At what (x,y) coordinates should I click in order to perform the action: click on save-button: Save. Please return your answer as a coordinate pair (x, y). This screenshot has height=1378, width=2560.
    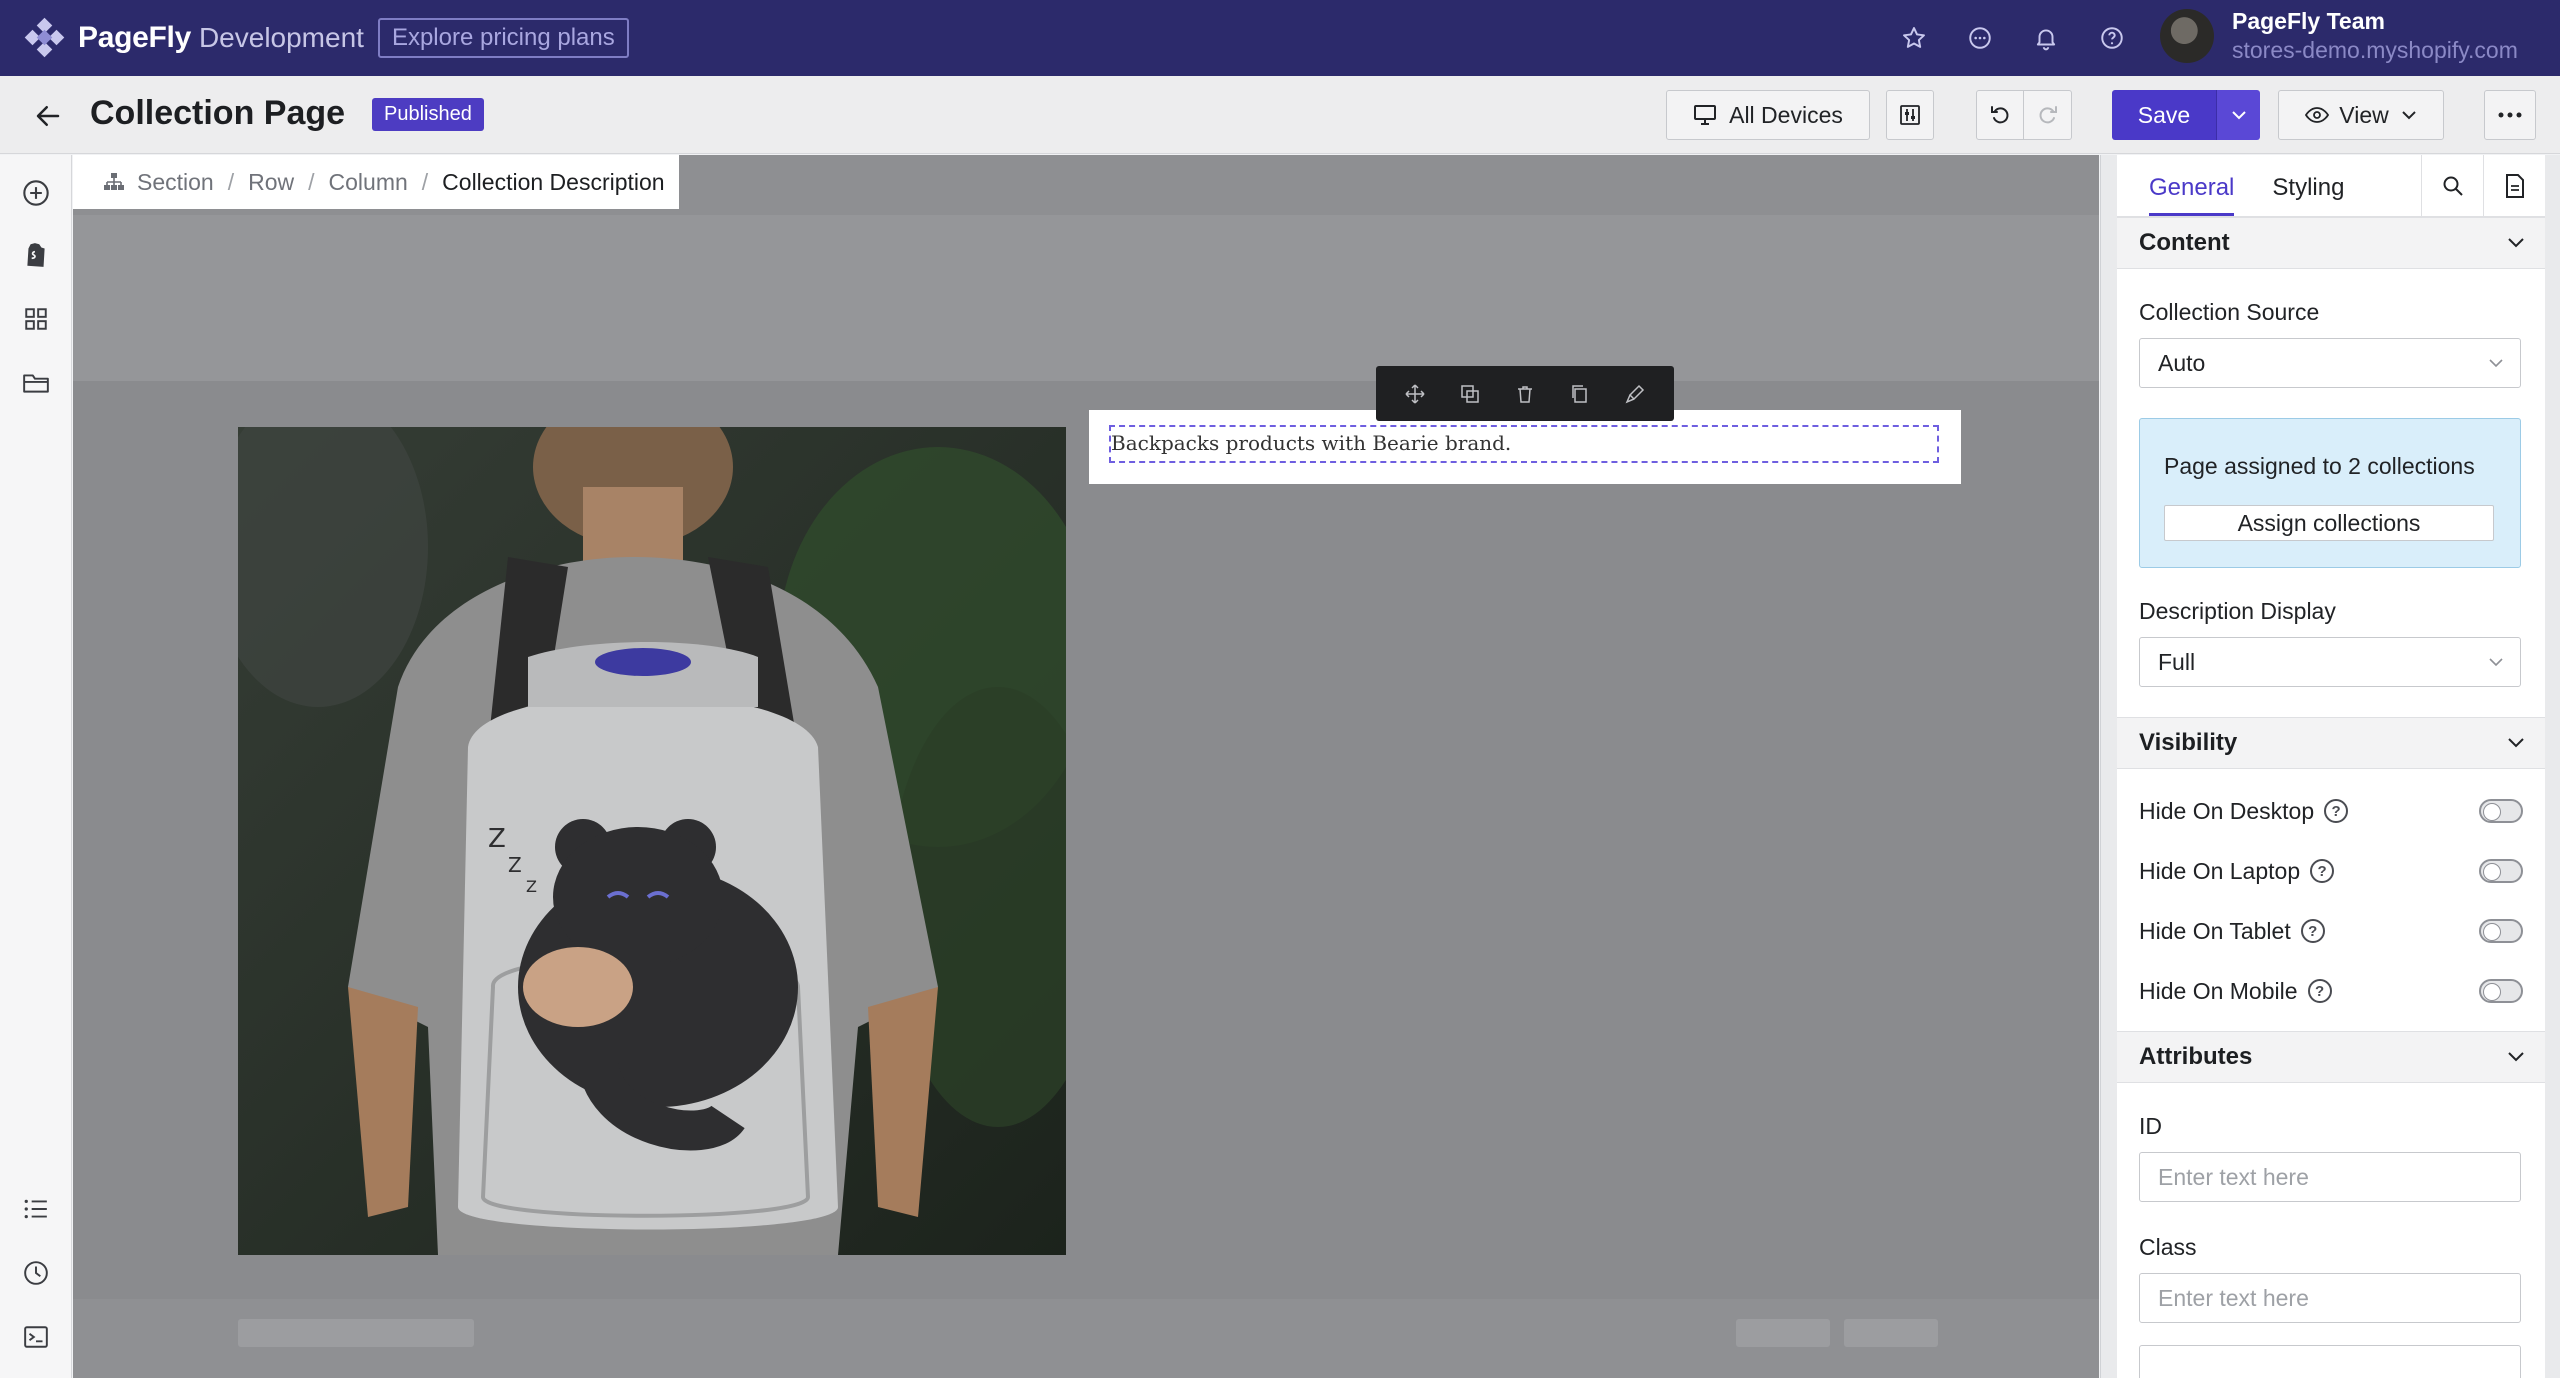
    Looking at the image, I should click on (2164, 115).